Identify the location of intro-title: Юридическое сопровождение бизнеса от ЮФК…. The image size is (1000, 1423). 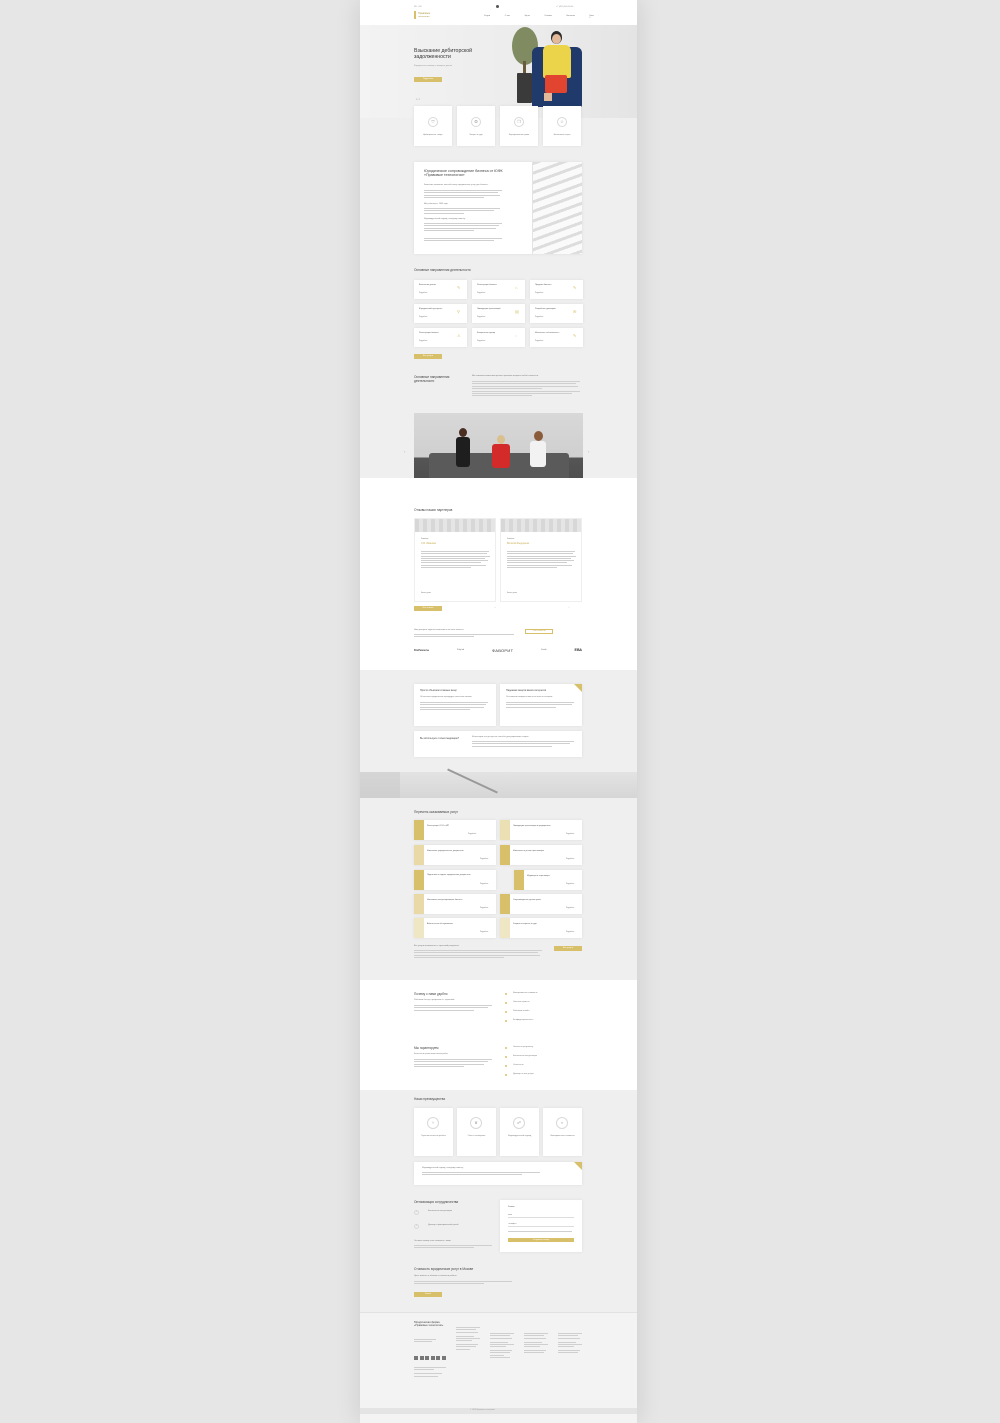
(463, 173).